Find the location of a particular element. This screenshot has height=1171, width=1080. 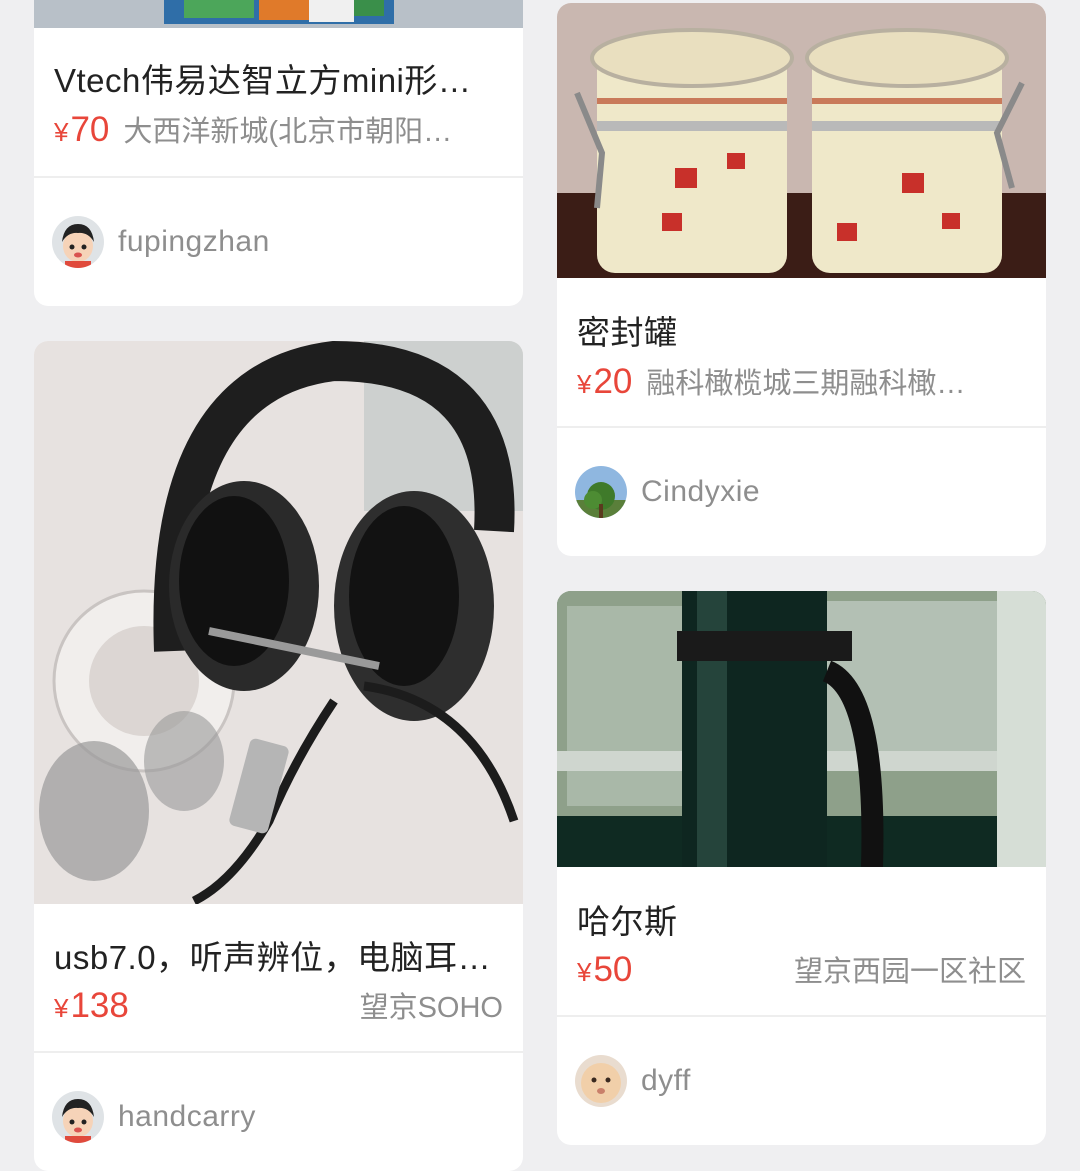

seller-name: handcarry is located at coordinates (187, 1117).